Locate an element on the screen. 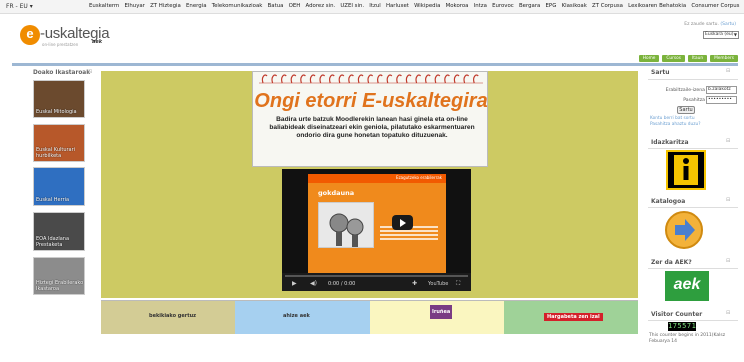 This screenshot has height=362, width=744. catalog-arrow-icon is located at coordinates (684, 230).